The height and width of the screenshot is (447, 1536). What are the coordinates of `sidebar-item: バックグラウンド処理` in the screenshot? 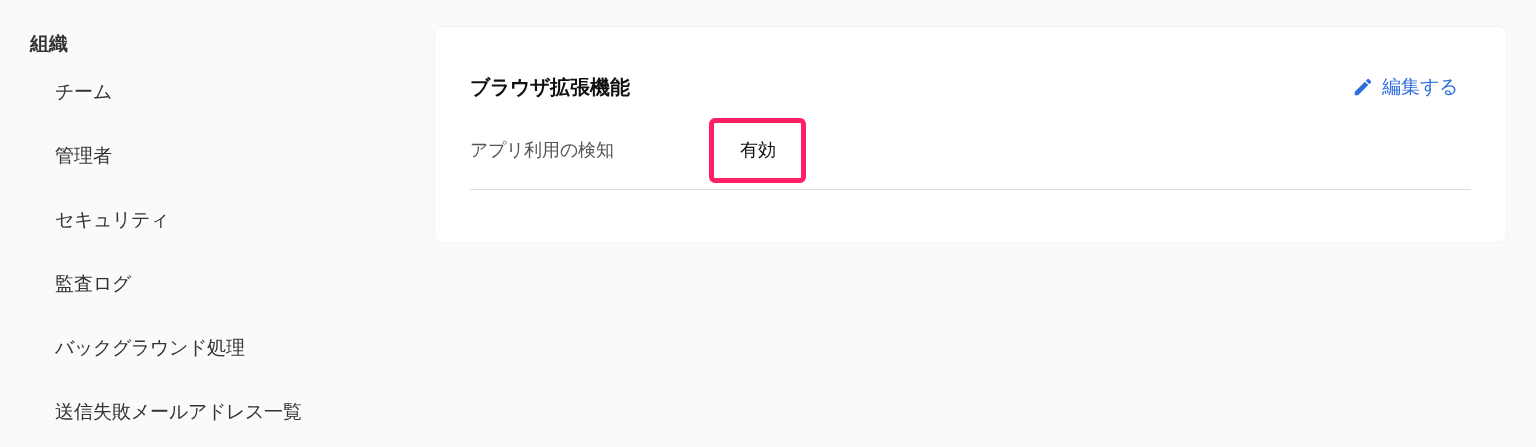 It's located at (150, 348).